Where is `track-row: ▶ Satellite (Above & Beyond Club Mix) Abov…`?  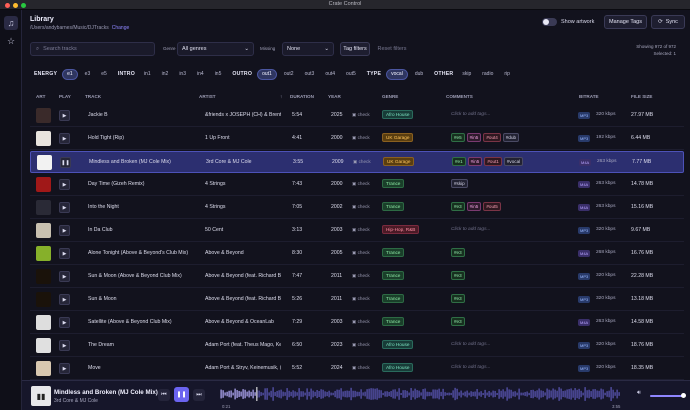
track-row: ▶ Satellite (Above & Beyond Club Mix) Abov… is located at coordinates (357, 323).